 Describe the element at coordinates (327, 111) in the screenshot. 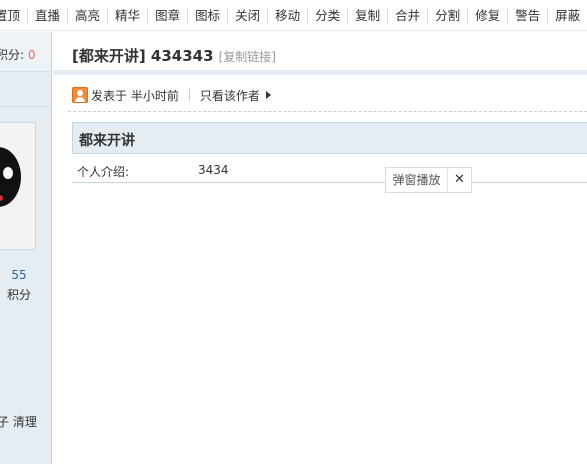

I see `dashed-separator` at that location.